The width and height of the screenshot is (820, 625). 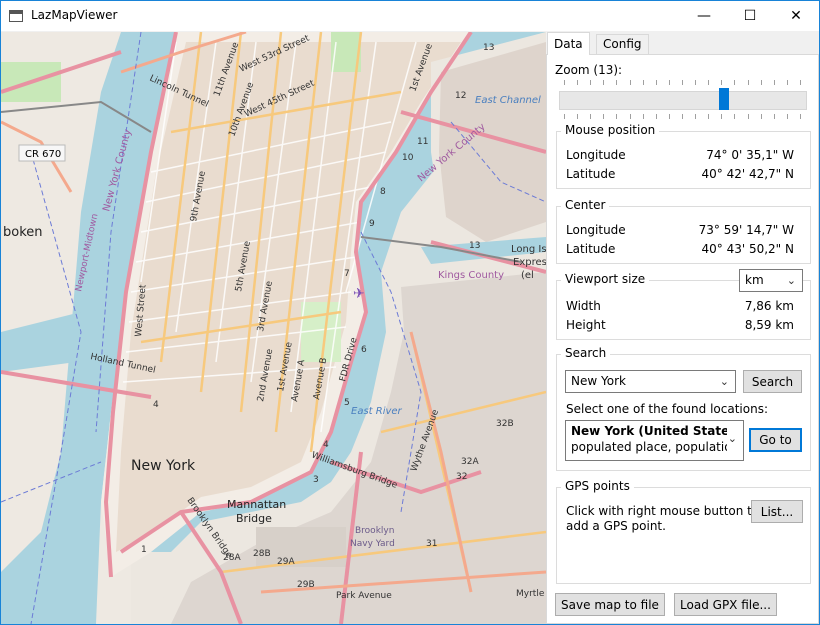 I want to click on svg-text: 29B, so click(x=306, y=585).